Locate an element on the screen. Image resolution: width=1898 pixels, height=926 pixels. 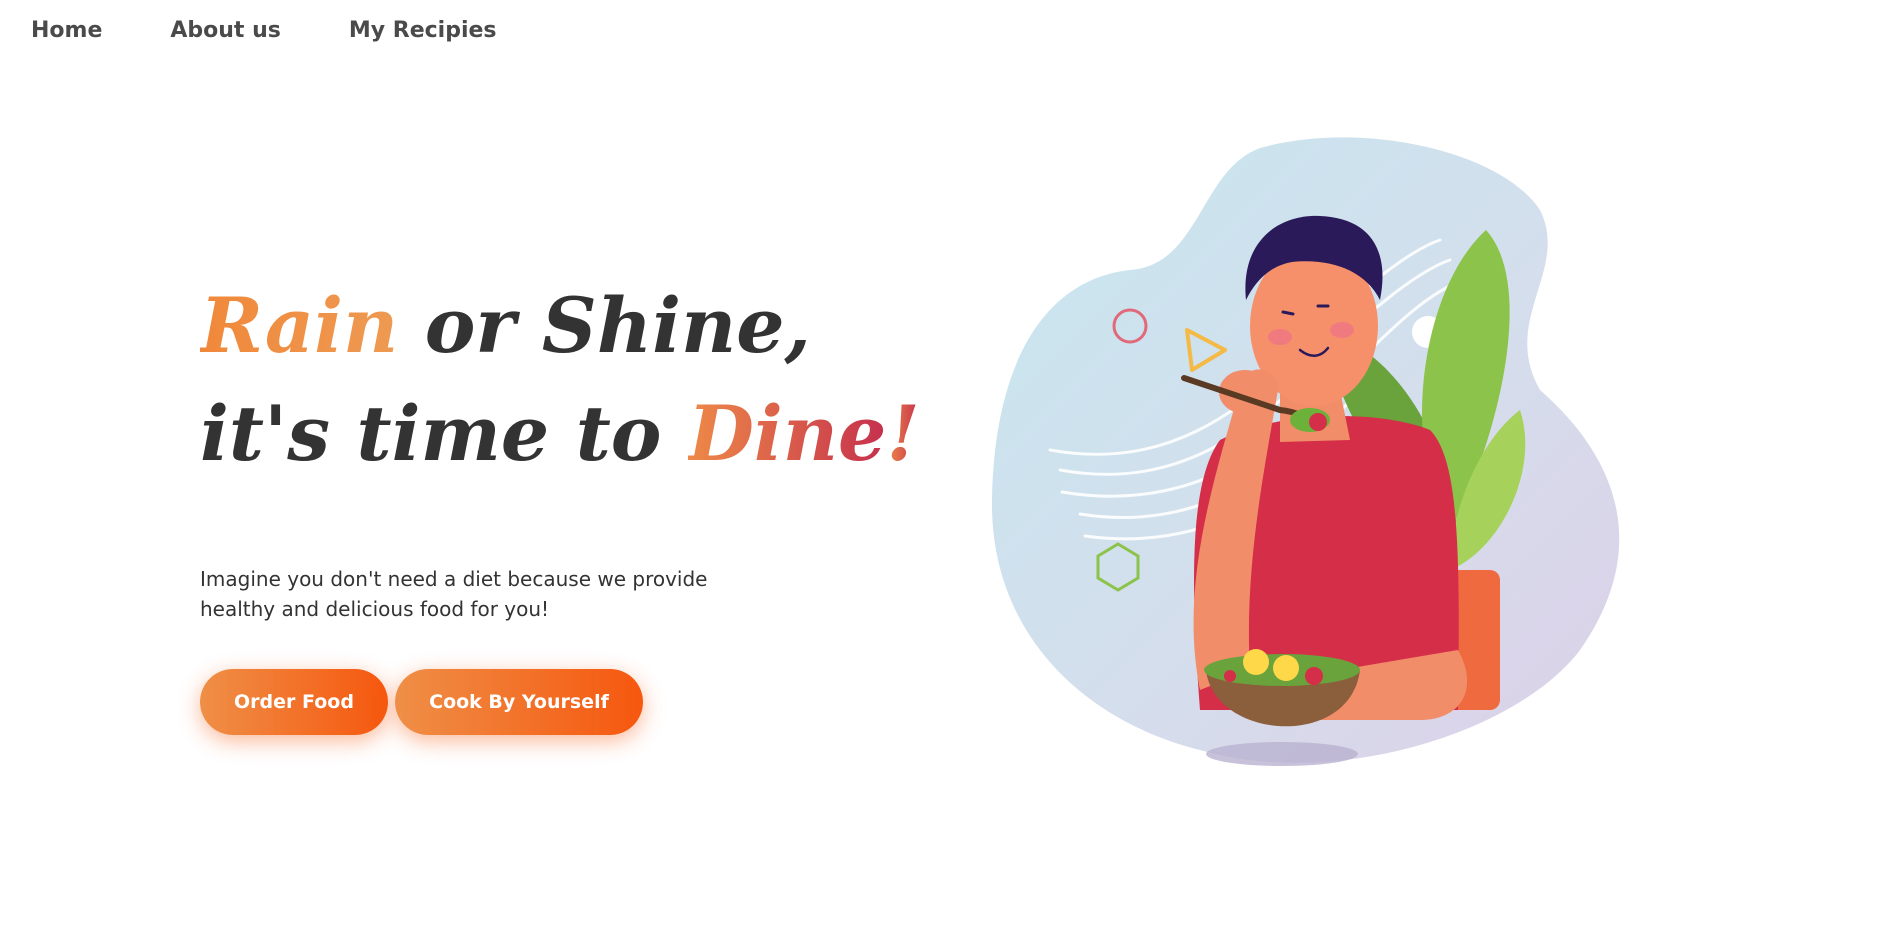
hero-buttons: Order Food Cook By Yourself is located at coordinates (421, 702).